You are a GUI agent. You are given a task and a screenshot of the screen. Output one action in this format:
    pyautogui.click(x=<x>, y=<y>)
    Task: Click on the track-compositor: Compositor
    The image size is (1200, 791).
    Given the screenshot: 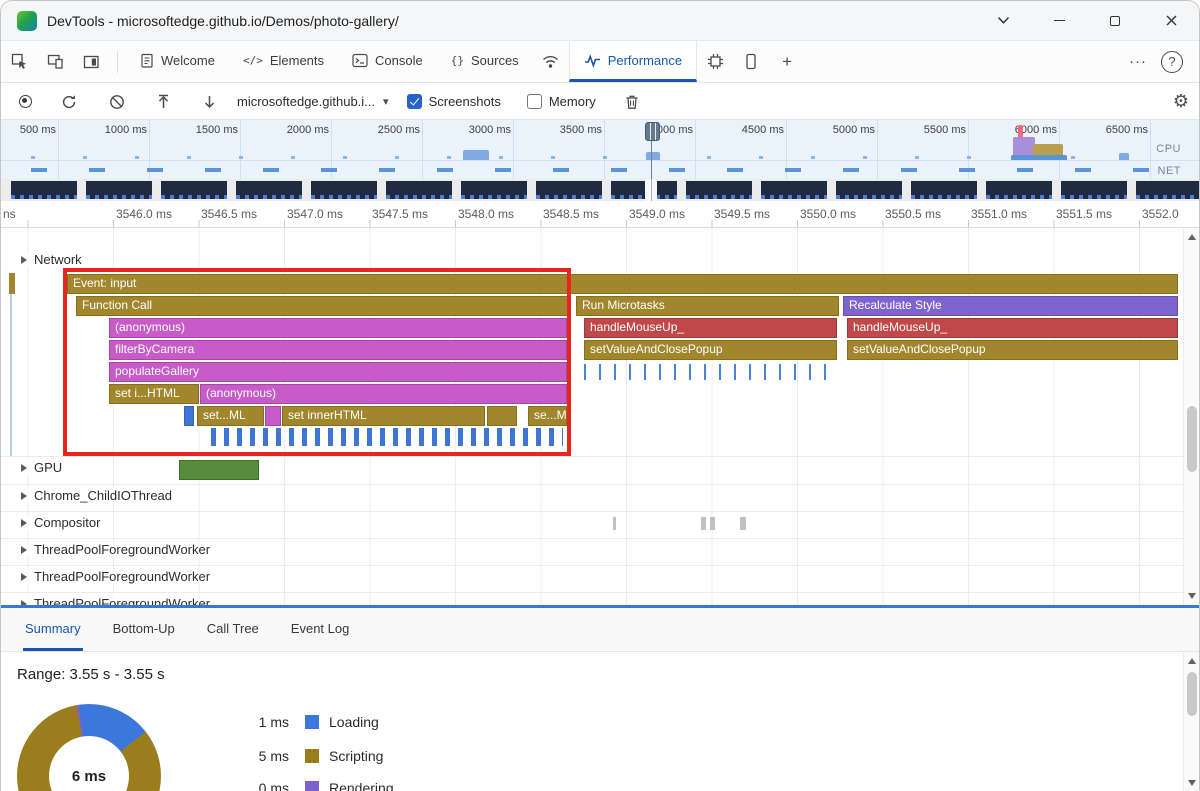 What is the action you would take?
    pyautogui.click(x=64, y=522)
    